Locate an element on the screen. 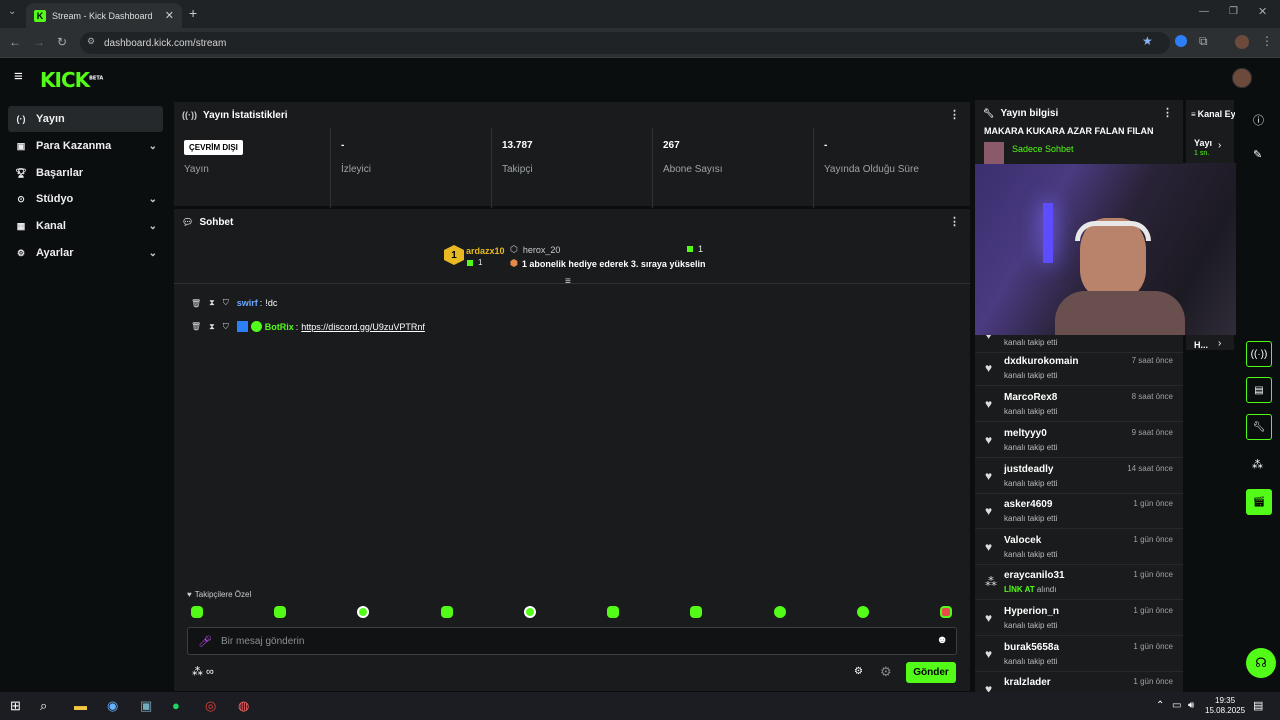  spotify-icon: ● is located at coordinates (176, 705).